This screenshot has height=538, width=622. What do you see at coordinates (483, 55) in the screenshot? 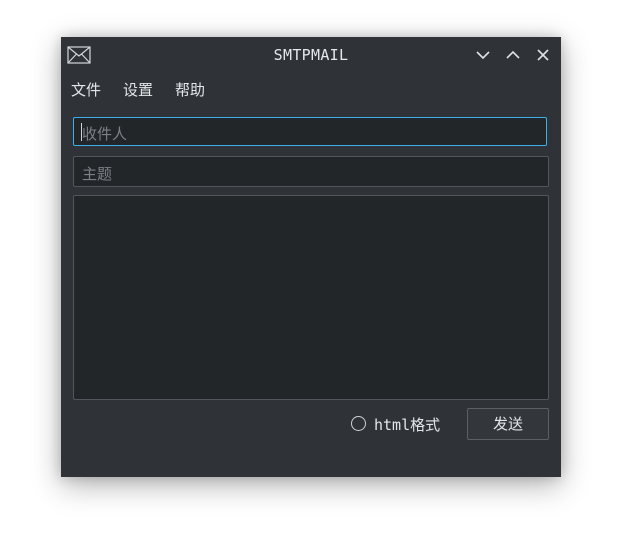
I see `minimize-icon` at bounding box center [483, 55].